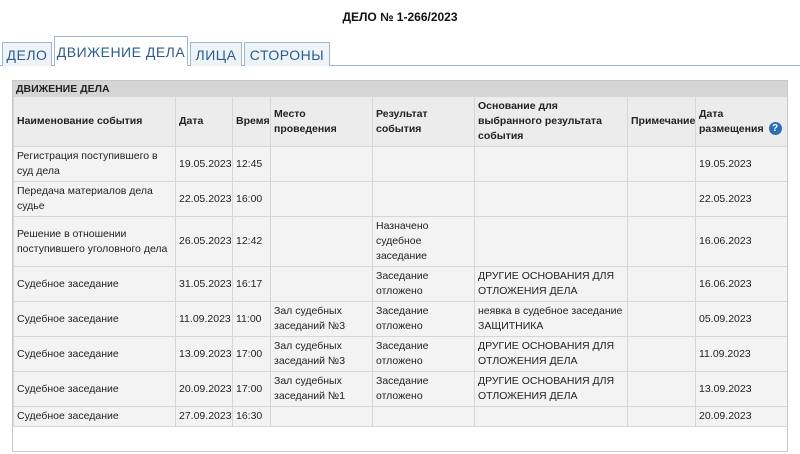  Describe the element at coordinates (204, 319) in the screenshot. I see `date-cell: 11.09.2023` at that location.